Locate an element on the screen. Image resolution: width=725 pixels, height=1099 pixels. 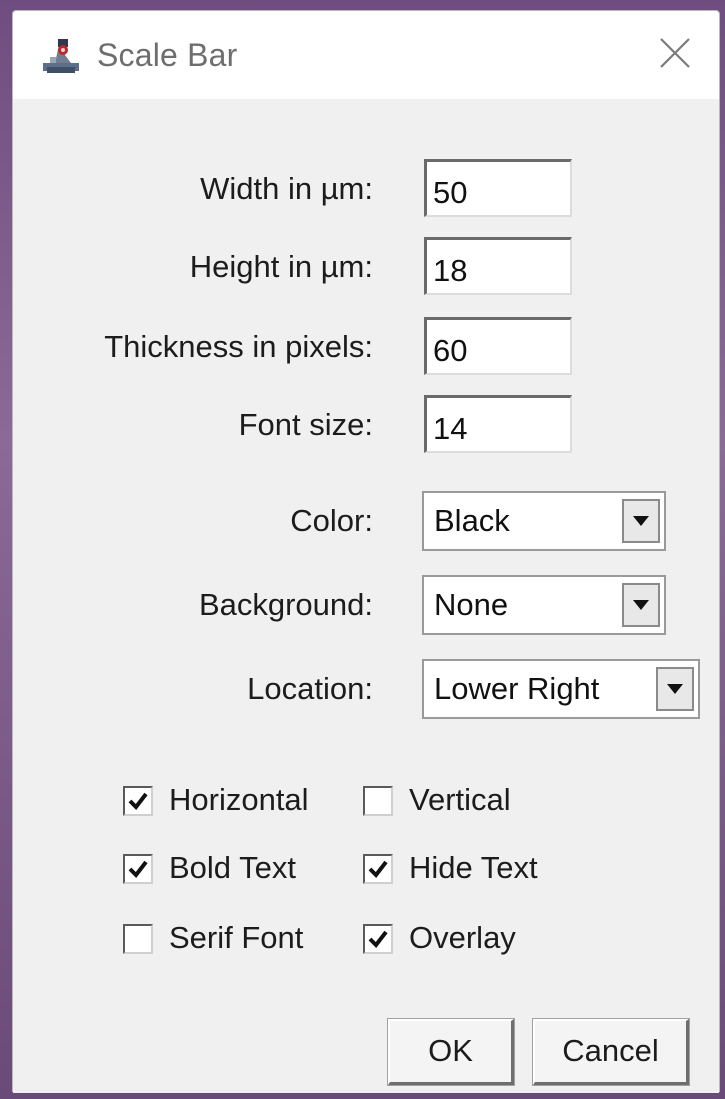
close-icon is located at coordinates (675, 53).